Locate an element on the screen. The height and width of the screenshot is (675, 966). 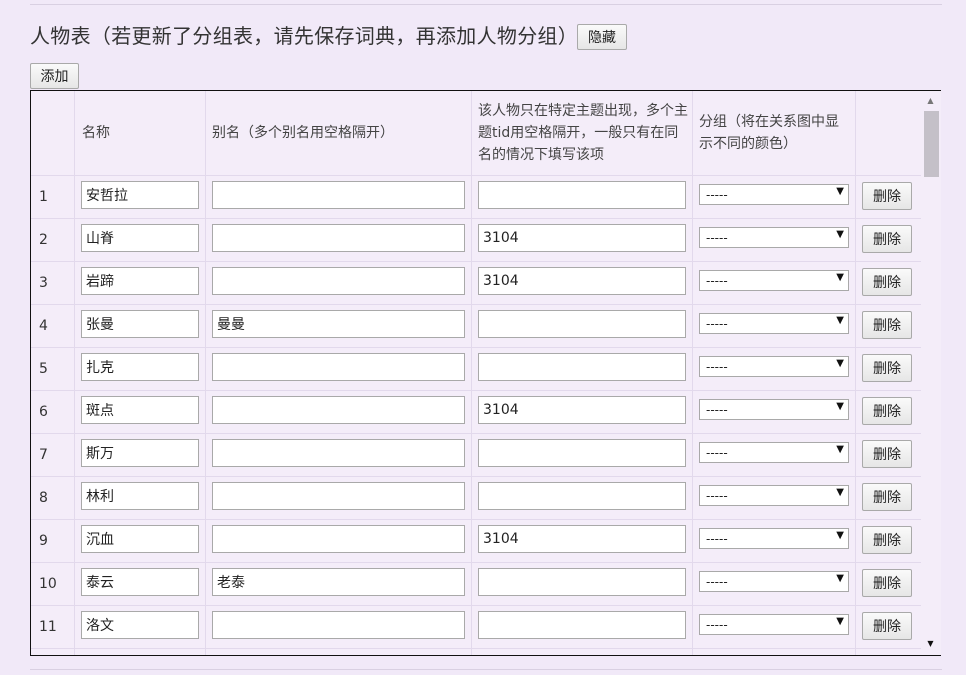
table-row: 11 ----- ▼ 删除 is located at coordinates (476, 627).